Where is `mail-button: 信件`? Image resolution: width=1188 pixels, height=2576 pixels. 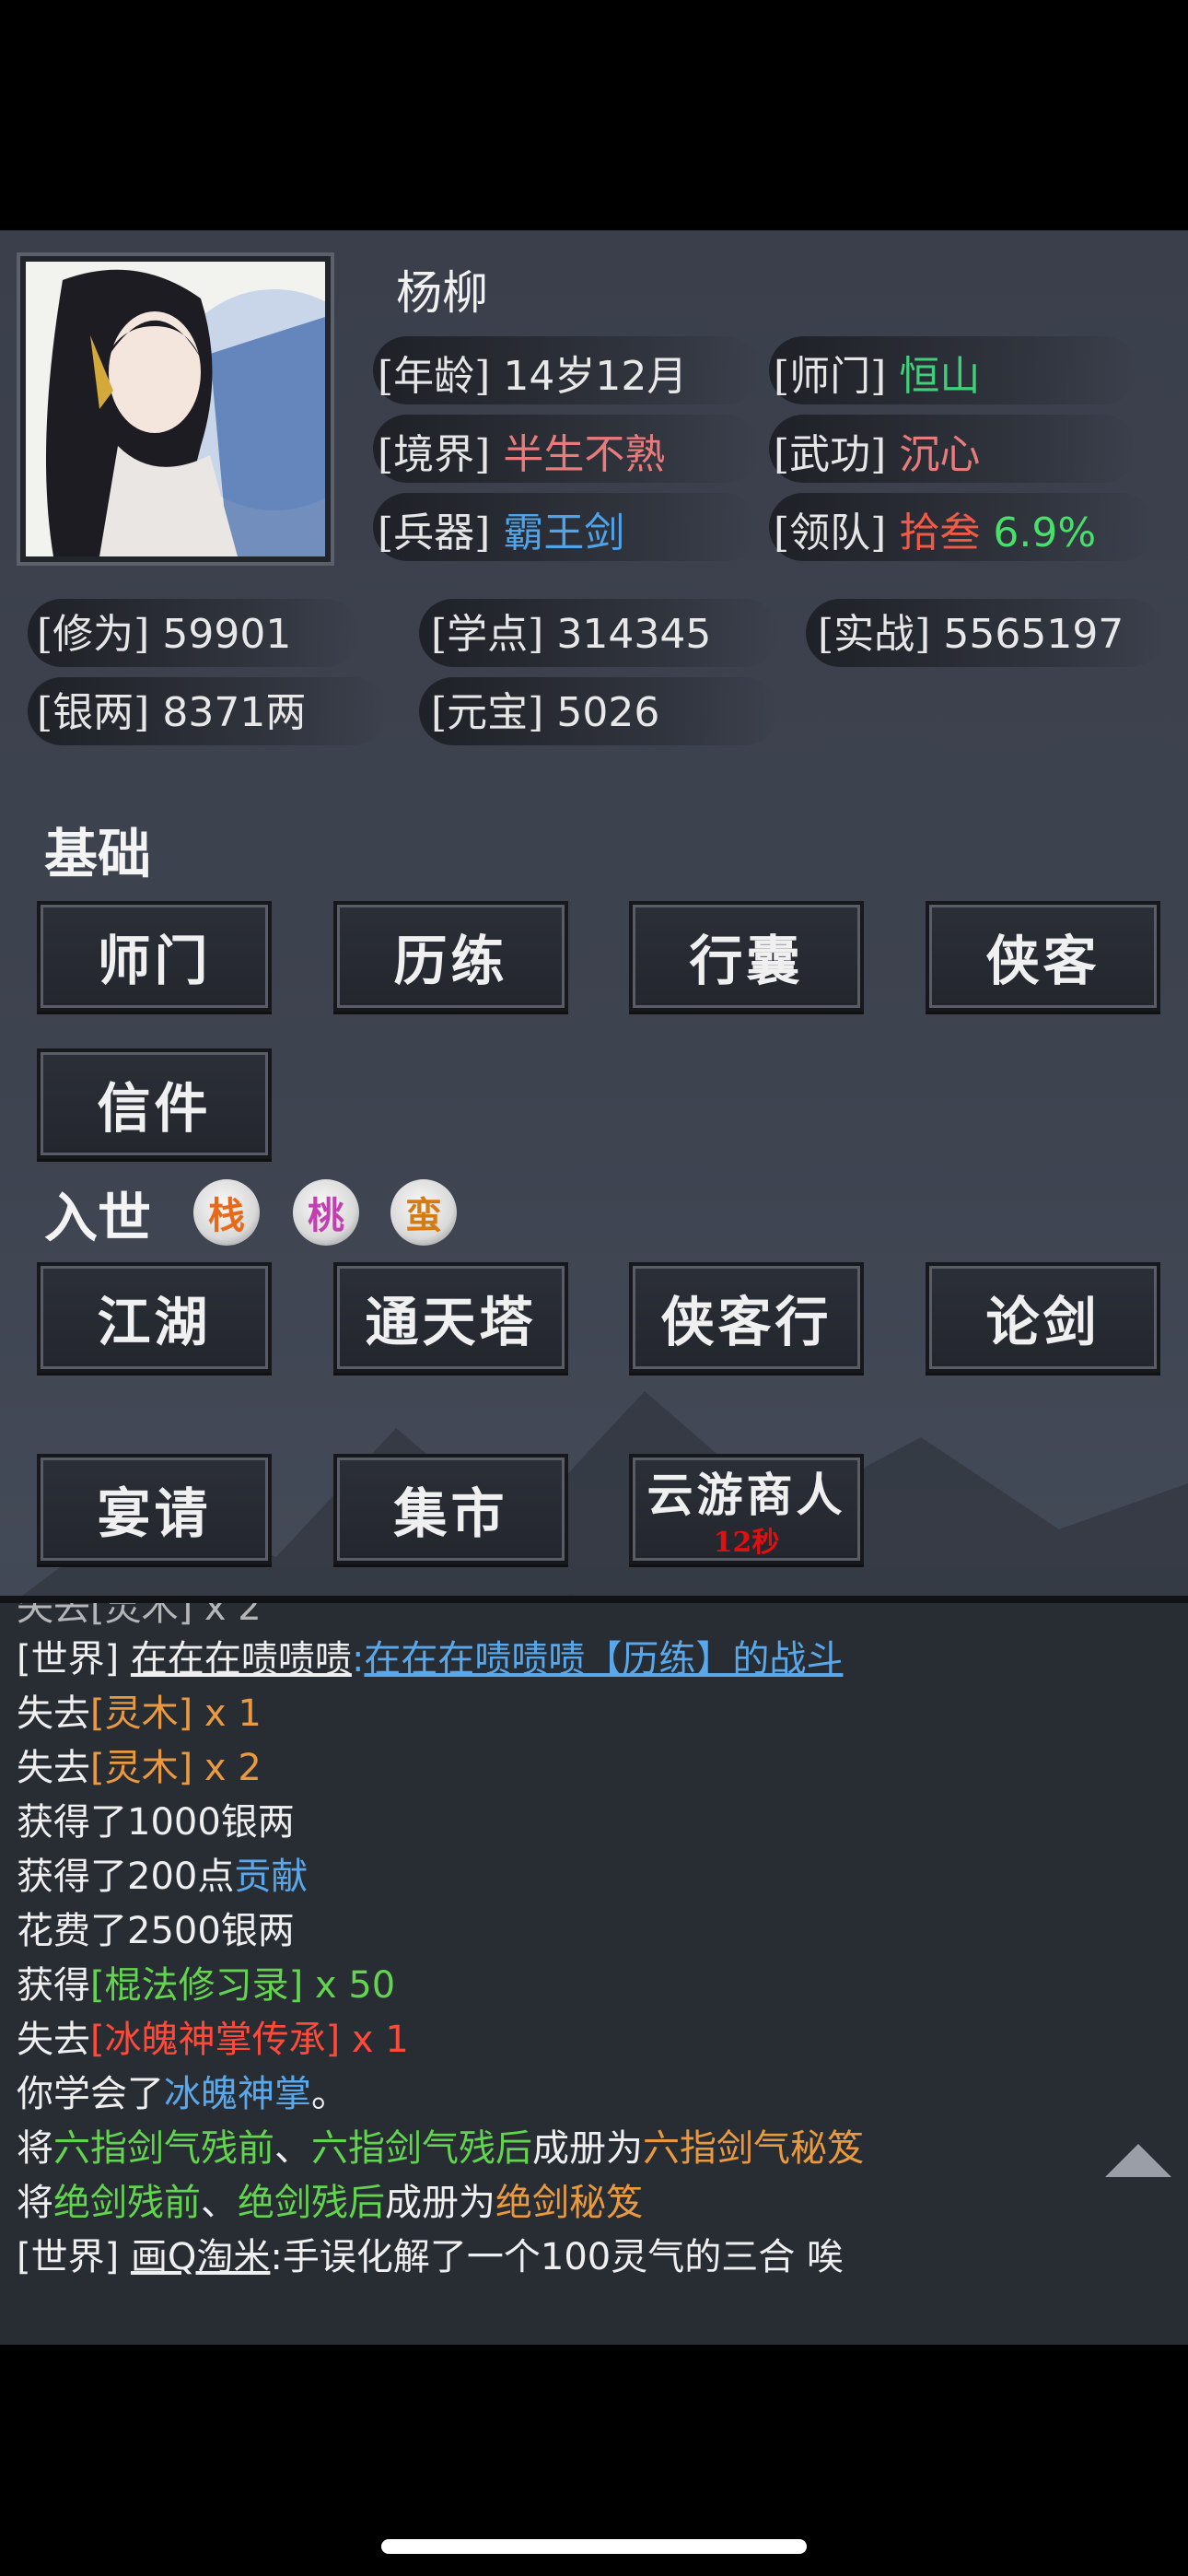
mail-button: 信件 is located at coordinates (154, 1103).